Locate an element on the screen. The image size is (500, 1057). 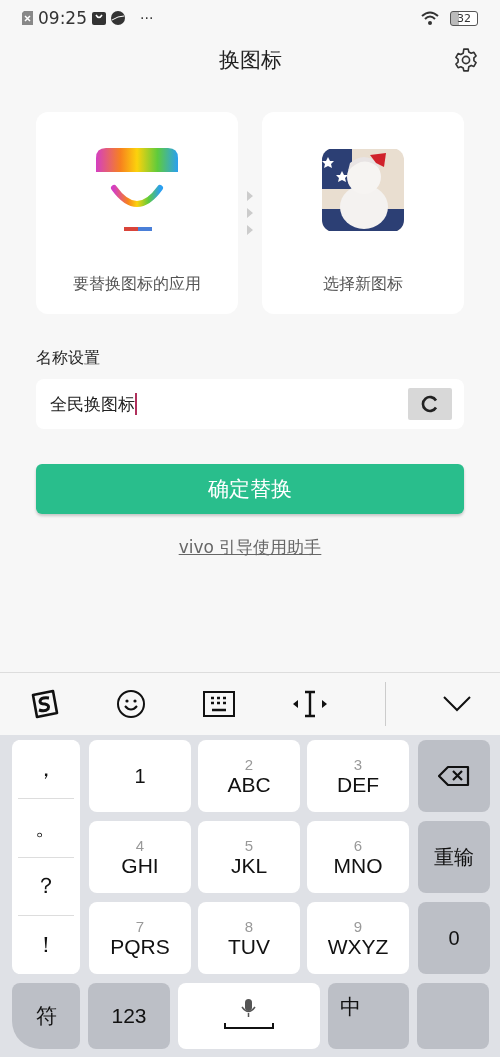
bag-icon is located at coordinates (99, 18).